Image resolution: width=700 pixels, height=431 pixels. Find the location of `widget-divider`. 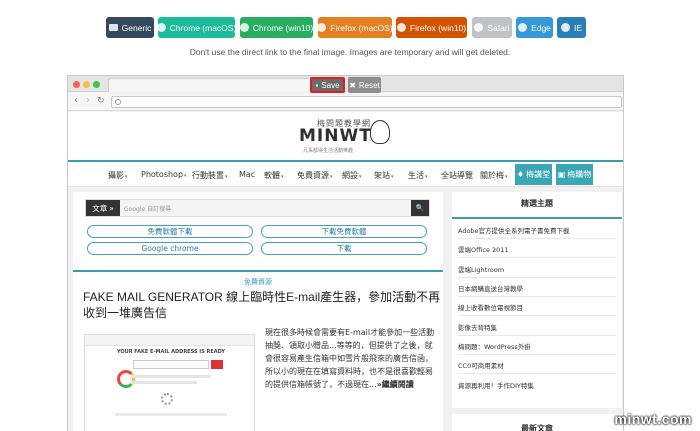

widget-divider is located at coordinates (537, 218).